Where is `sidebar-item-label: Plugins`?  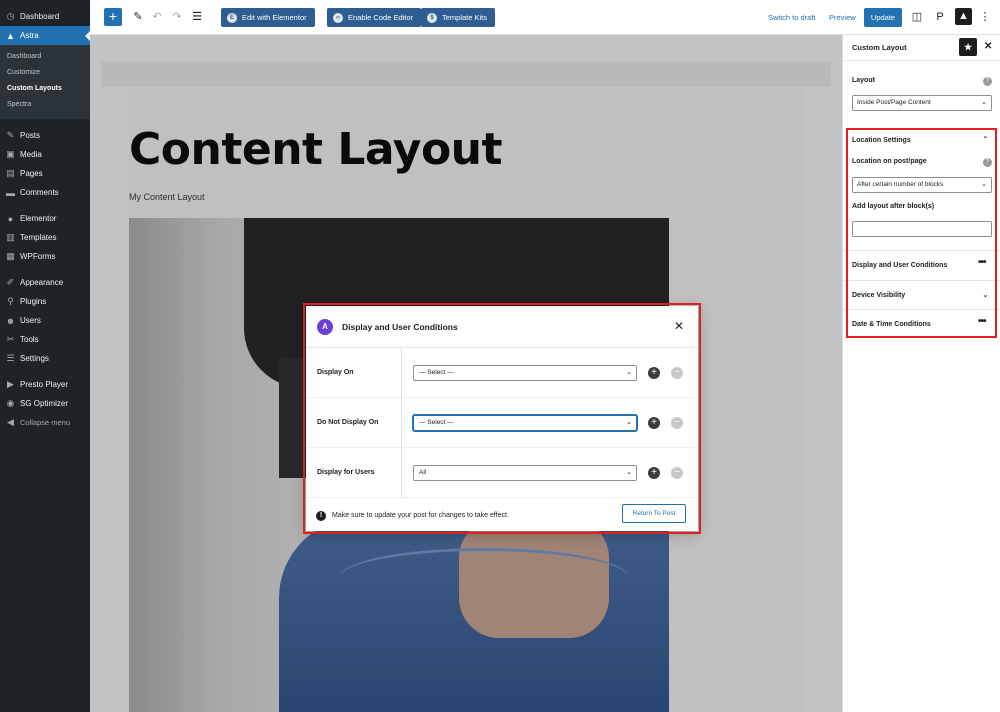 sidebar-item-label: Plugins is located at coordinates (33, 301).